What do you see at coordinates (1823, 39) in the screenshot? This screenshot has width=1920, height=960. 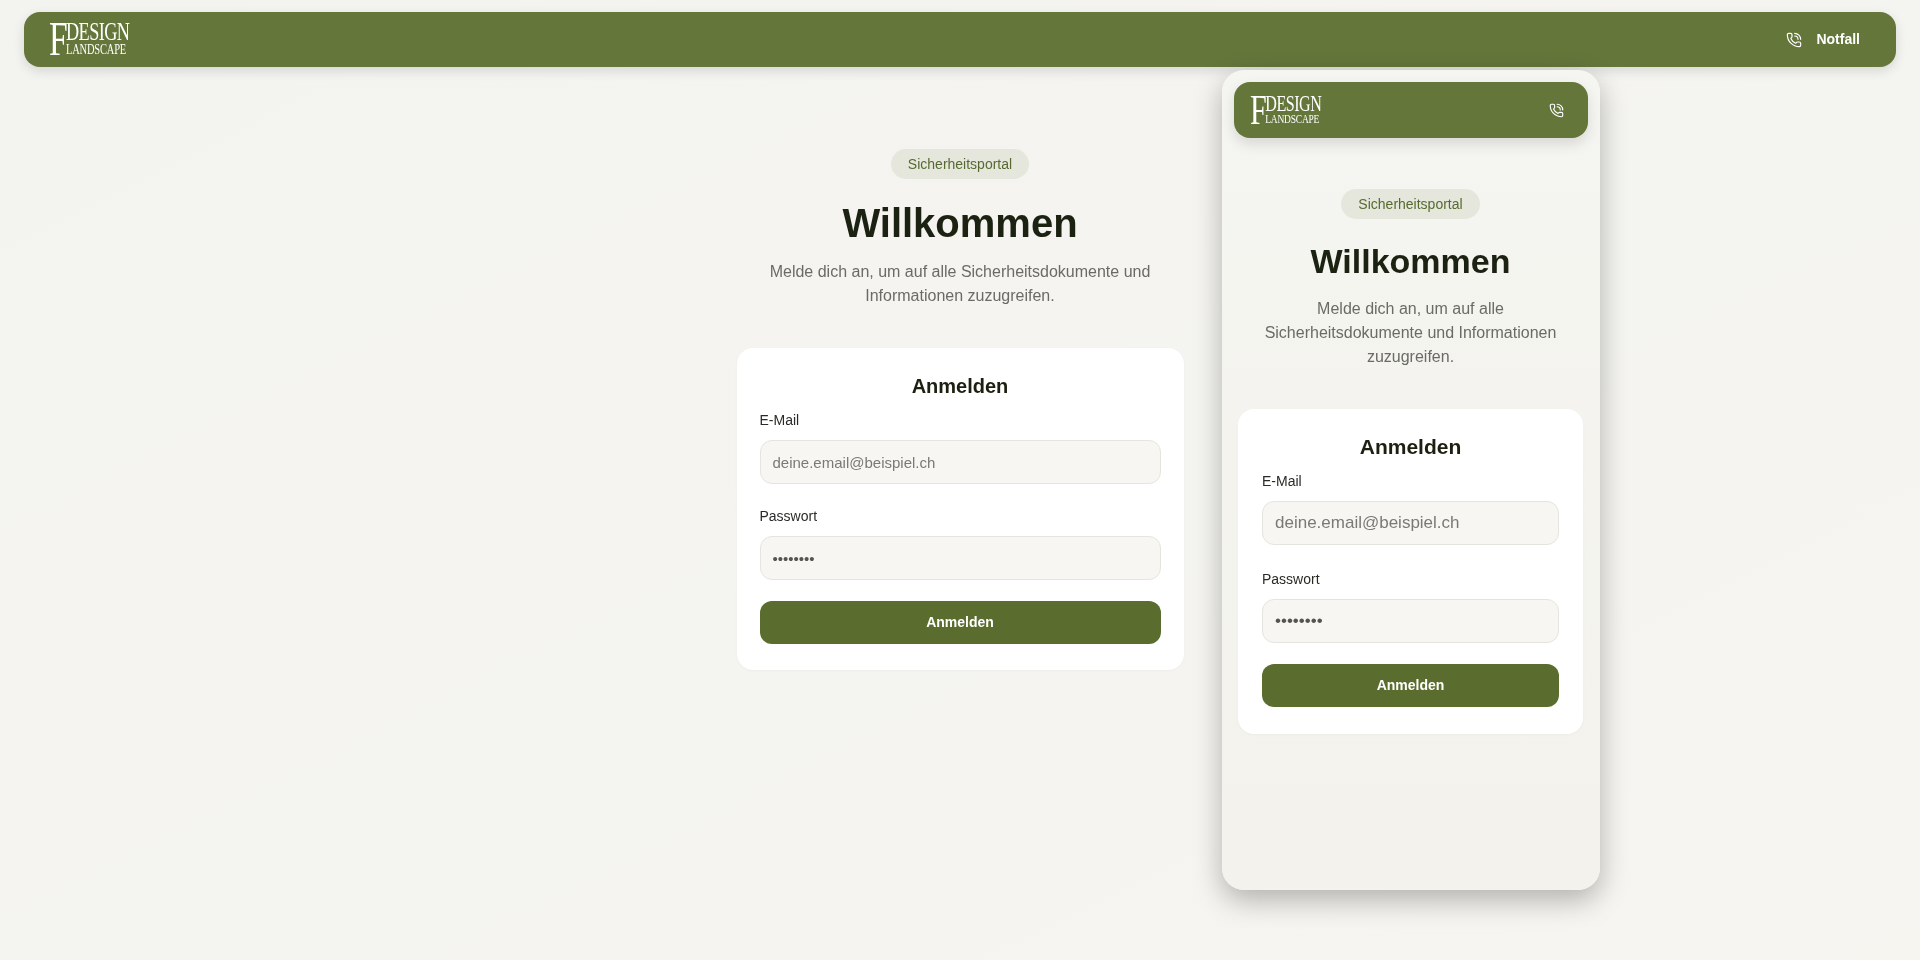 I see `emergency-link: Notfall` at bounding box center [1823, 39].